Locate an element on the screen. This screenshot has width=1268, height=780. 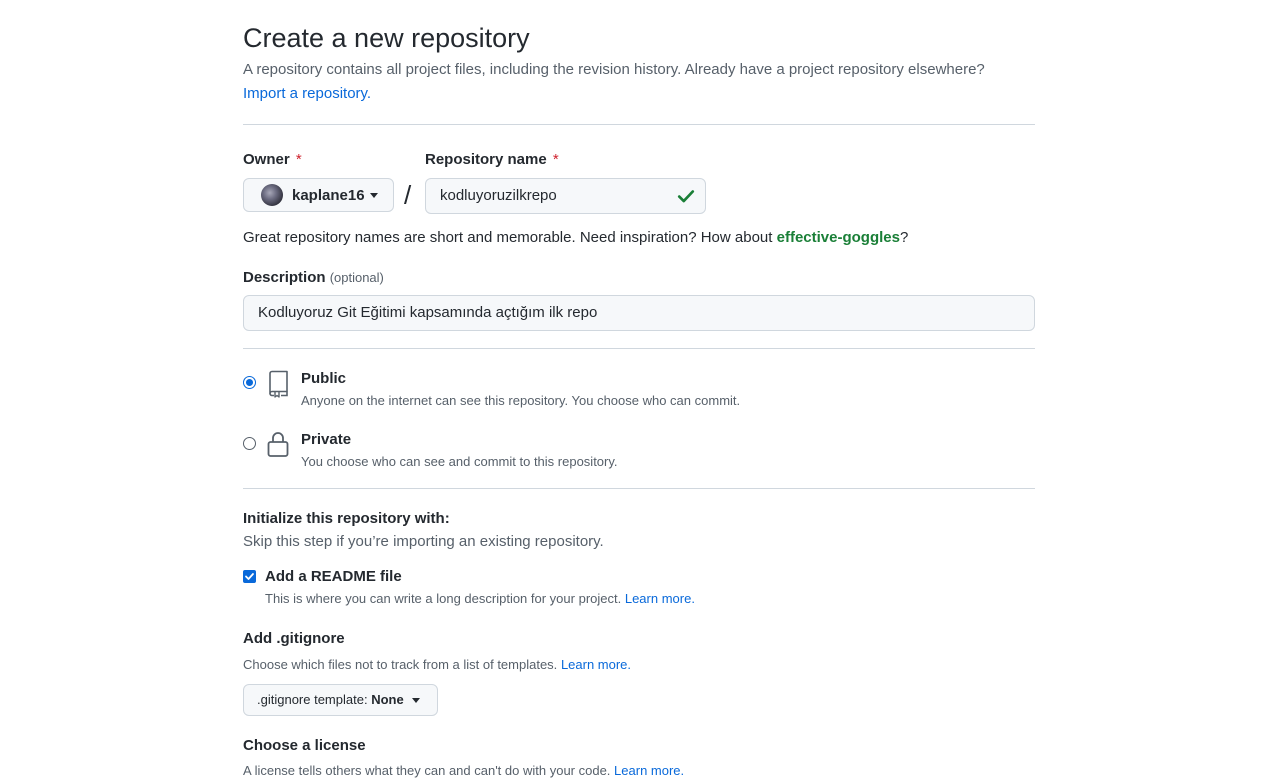
page-title: Create a new repository is located at coordinates (386, 38).